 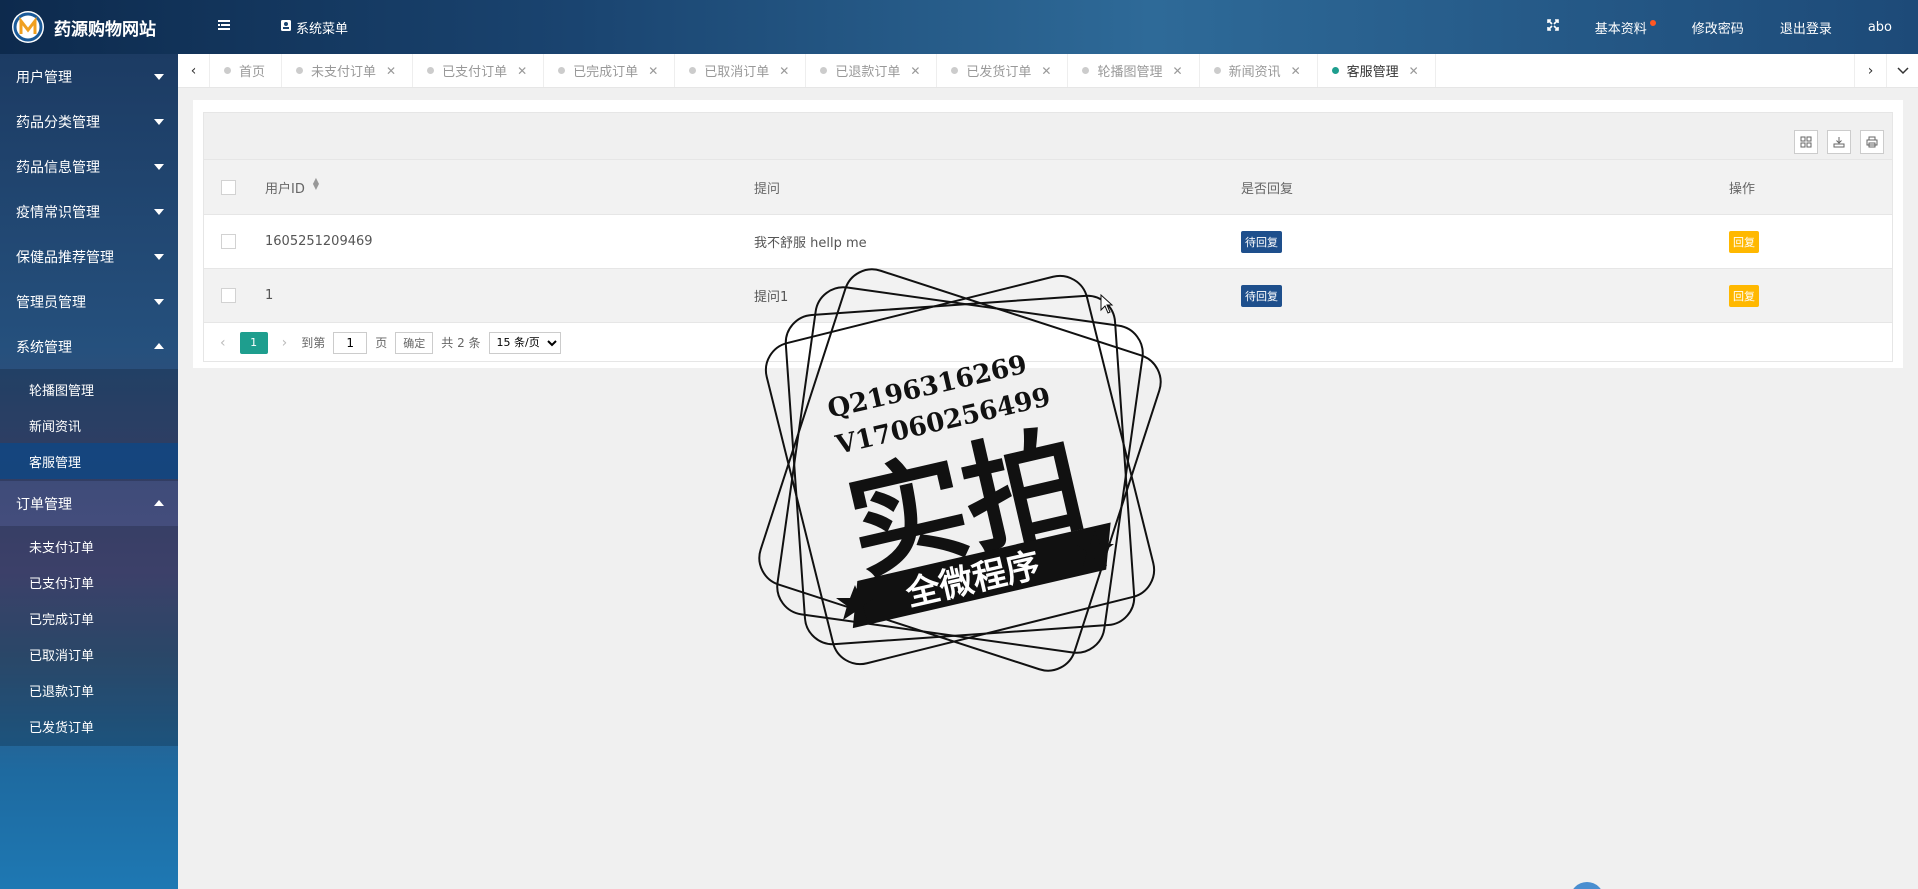 What do you see at coordinates (89, 425) in the screenshot?
I see `sidebar-item-news: 新闻资讯` at bounding box center [89, 425].